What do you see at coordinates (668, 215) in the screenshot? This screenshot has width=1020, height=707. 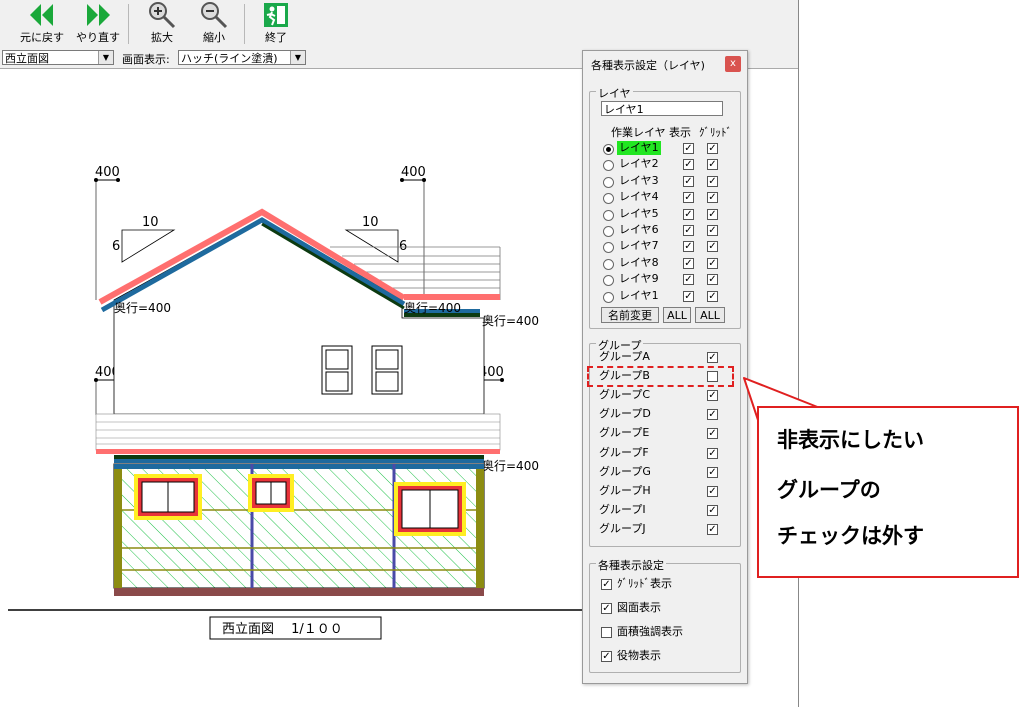 I see `layer-row: レイヤ5 ✓ ✓` at bounding box center [668, 215].